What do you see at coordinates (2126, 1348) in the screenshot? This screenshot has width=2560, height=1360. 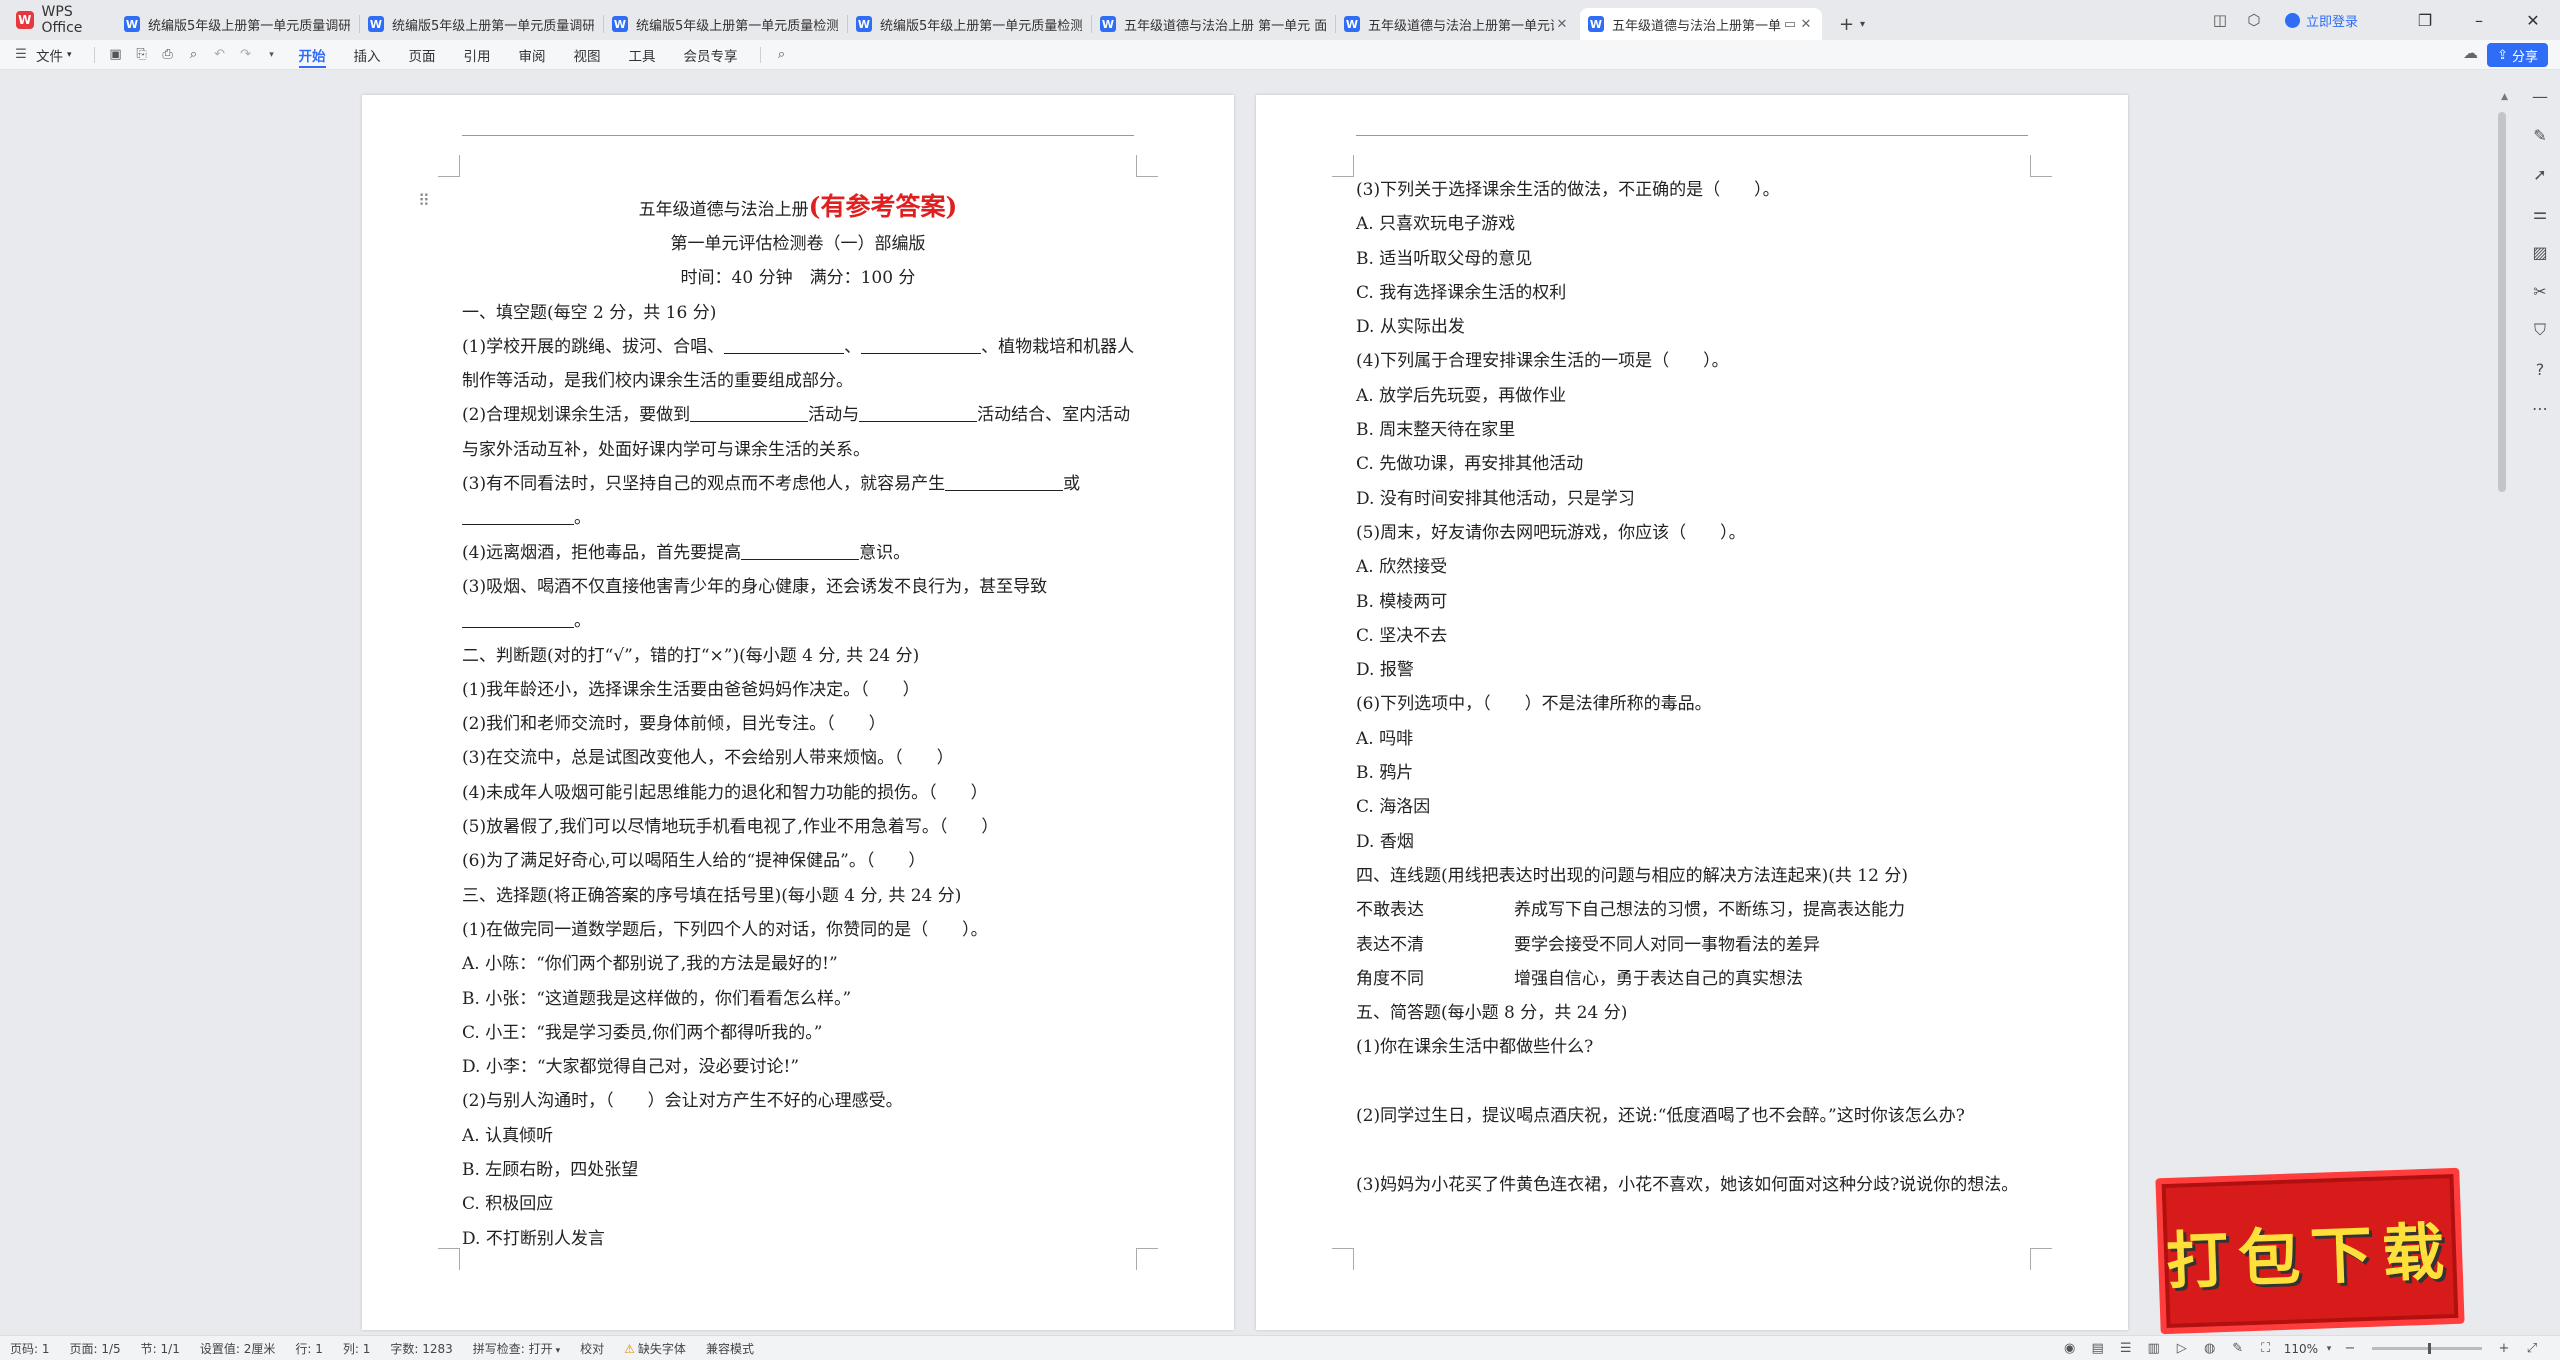 I see `outline-view-icon: ☰` at bounding box center [2126, 1348].